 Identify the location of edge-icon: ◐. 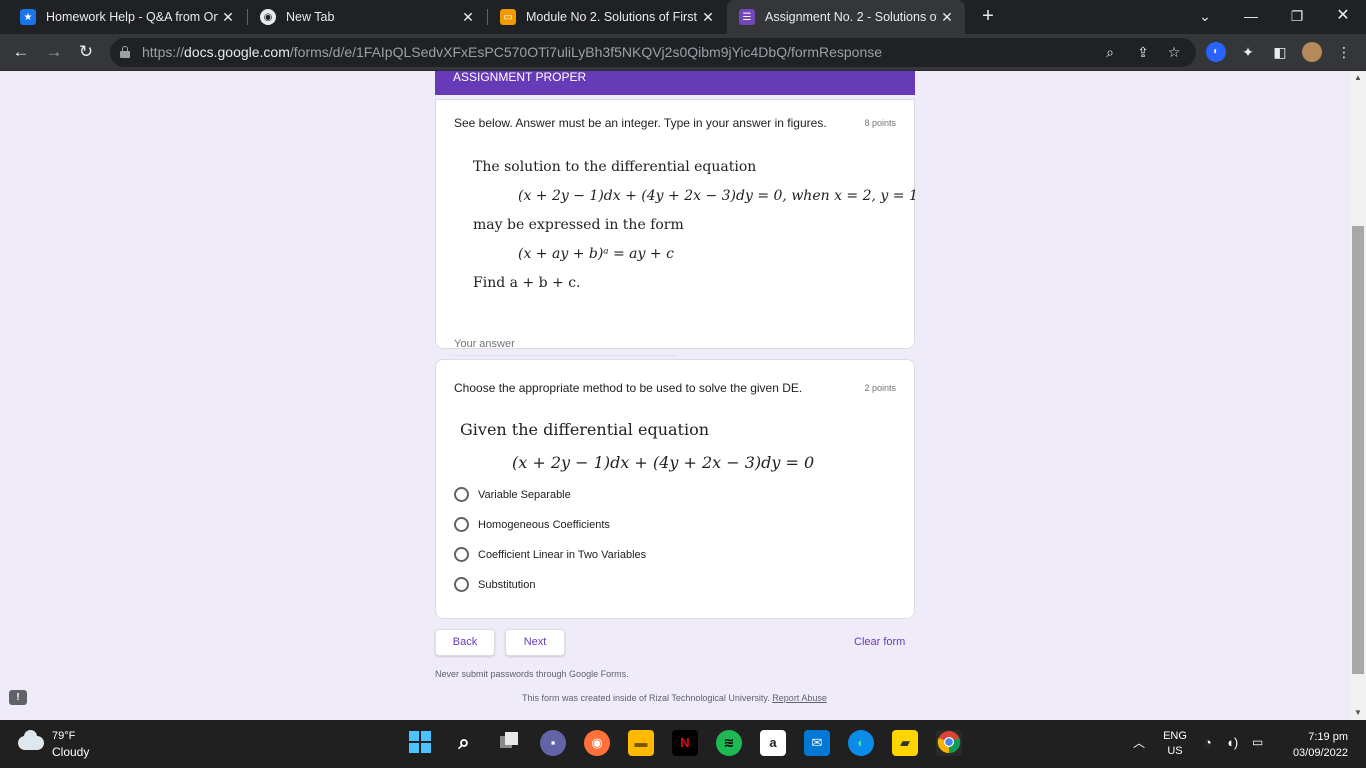
(861, 743).